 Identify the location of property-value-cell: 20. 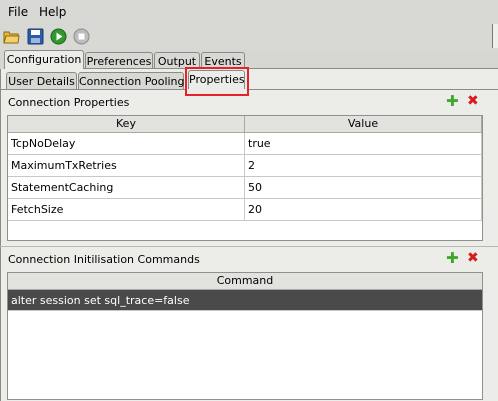
(363, 210).